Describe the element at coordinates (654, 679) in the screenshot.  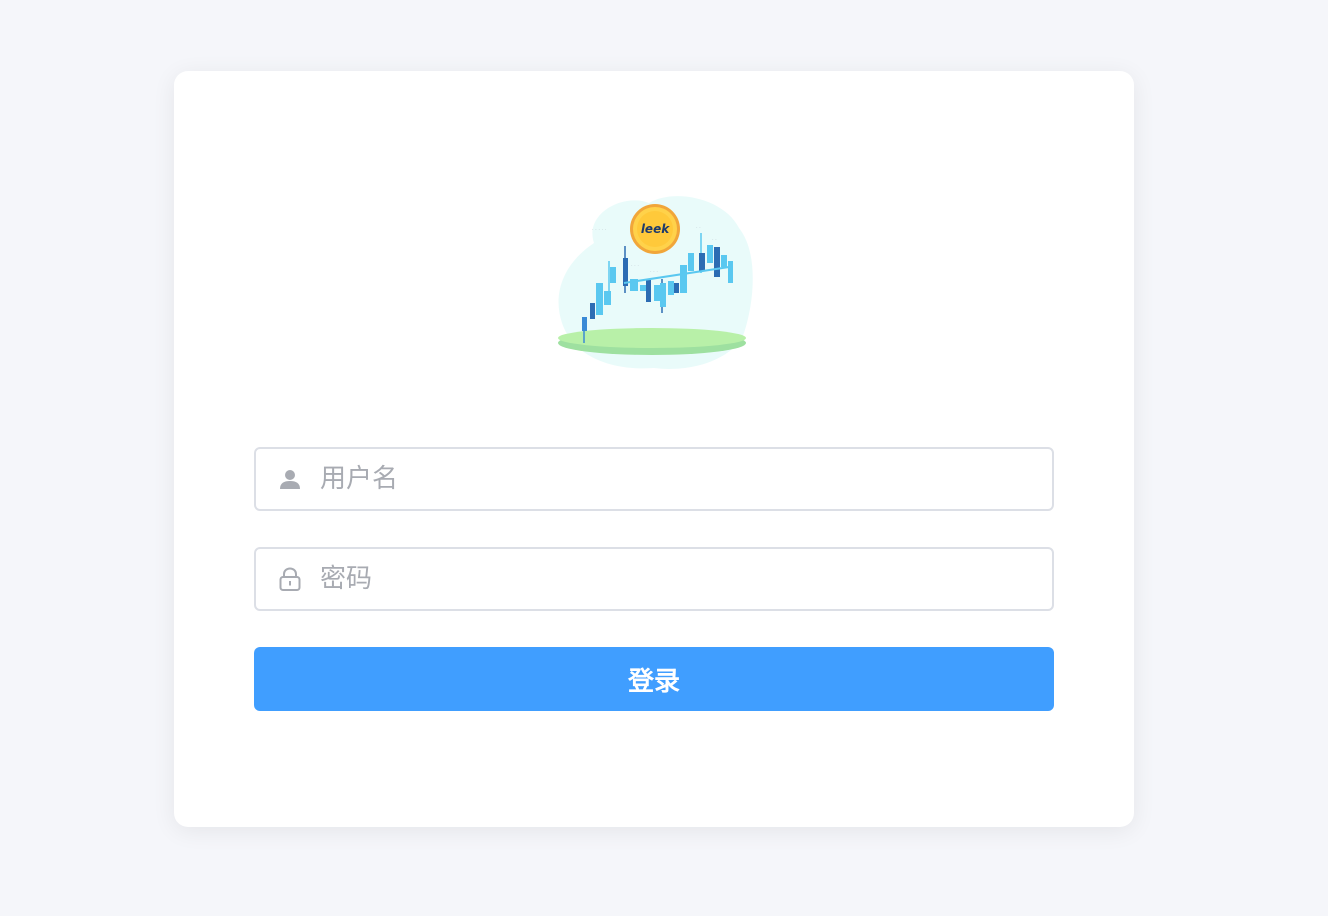
I see `login-button: 登录` at that location.